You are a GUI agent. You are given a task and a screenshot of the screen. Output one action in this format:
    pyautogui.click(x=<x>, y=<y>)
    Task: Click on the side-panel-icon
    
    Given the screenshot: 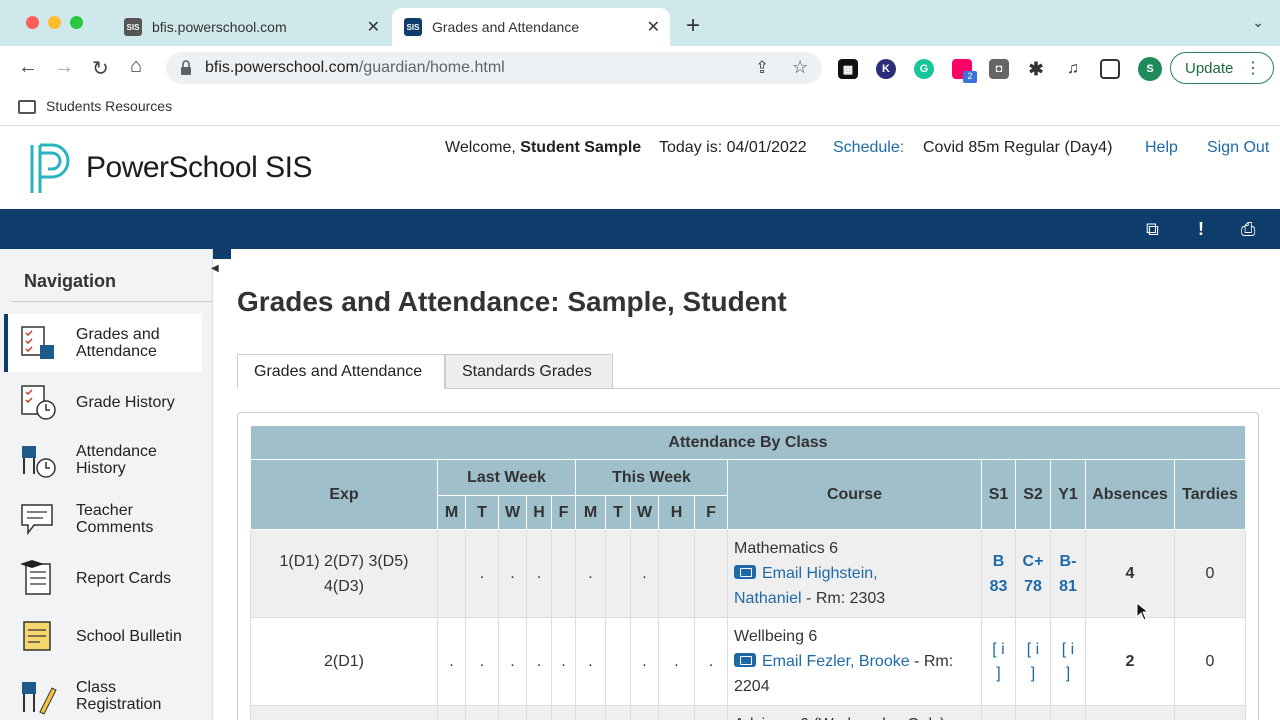 What is the action you would take?
    pyautogui.click(x=1110, y=69)
    